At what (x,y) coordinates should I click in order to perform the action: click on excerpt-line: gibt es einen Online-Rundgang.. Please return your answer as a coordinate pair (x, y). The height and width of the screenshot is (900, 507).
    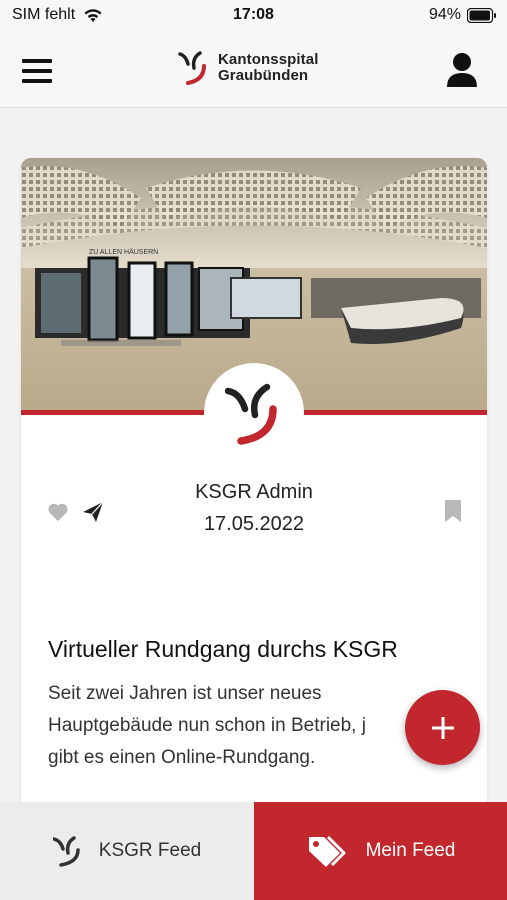
    Looking at the image, I should click on (182, 757).